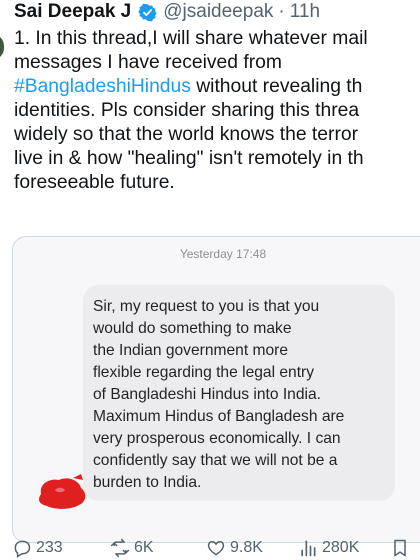  I want to click on bookmark-icon, so click(400, 548).